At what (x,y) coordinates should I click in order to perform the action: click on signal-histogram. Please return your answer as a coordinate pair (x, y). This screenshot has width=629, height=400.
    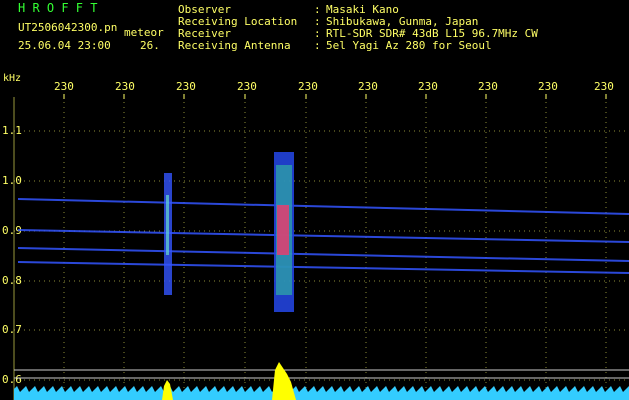
    Looking at the image, I should click on (321, 381).